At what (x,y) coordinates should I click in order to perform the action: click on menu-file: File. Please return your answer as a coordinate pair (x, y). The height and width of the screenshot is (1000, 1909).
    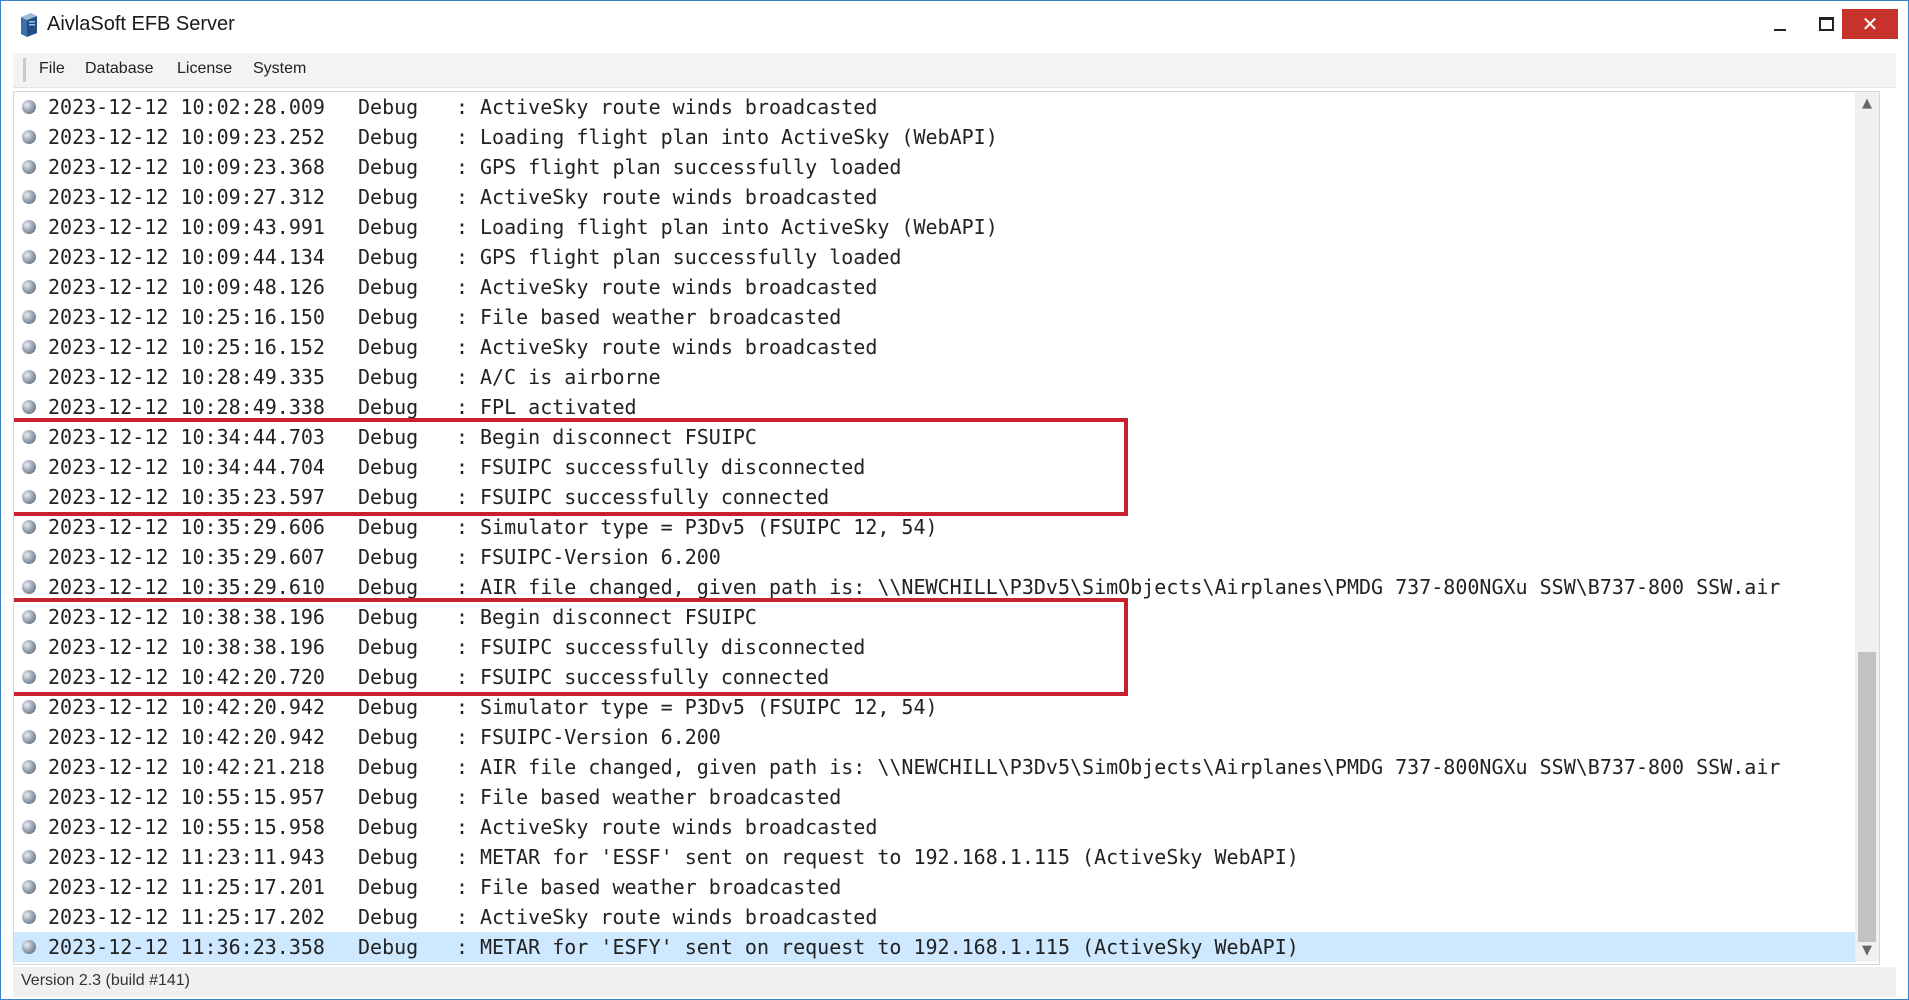
    Looking at the image, I should click on (52, 69).